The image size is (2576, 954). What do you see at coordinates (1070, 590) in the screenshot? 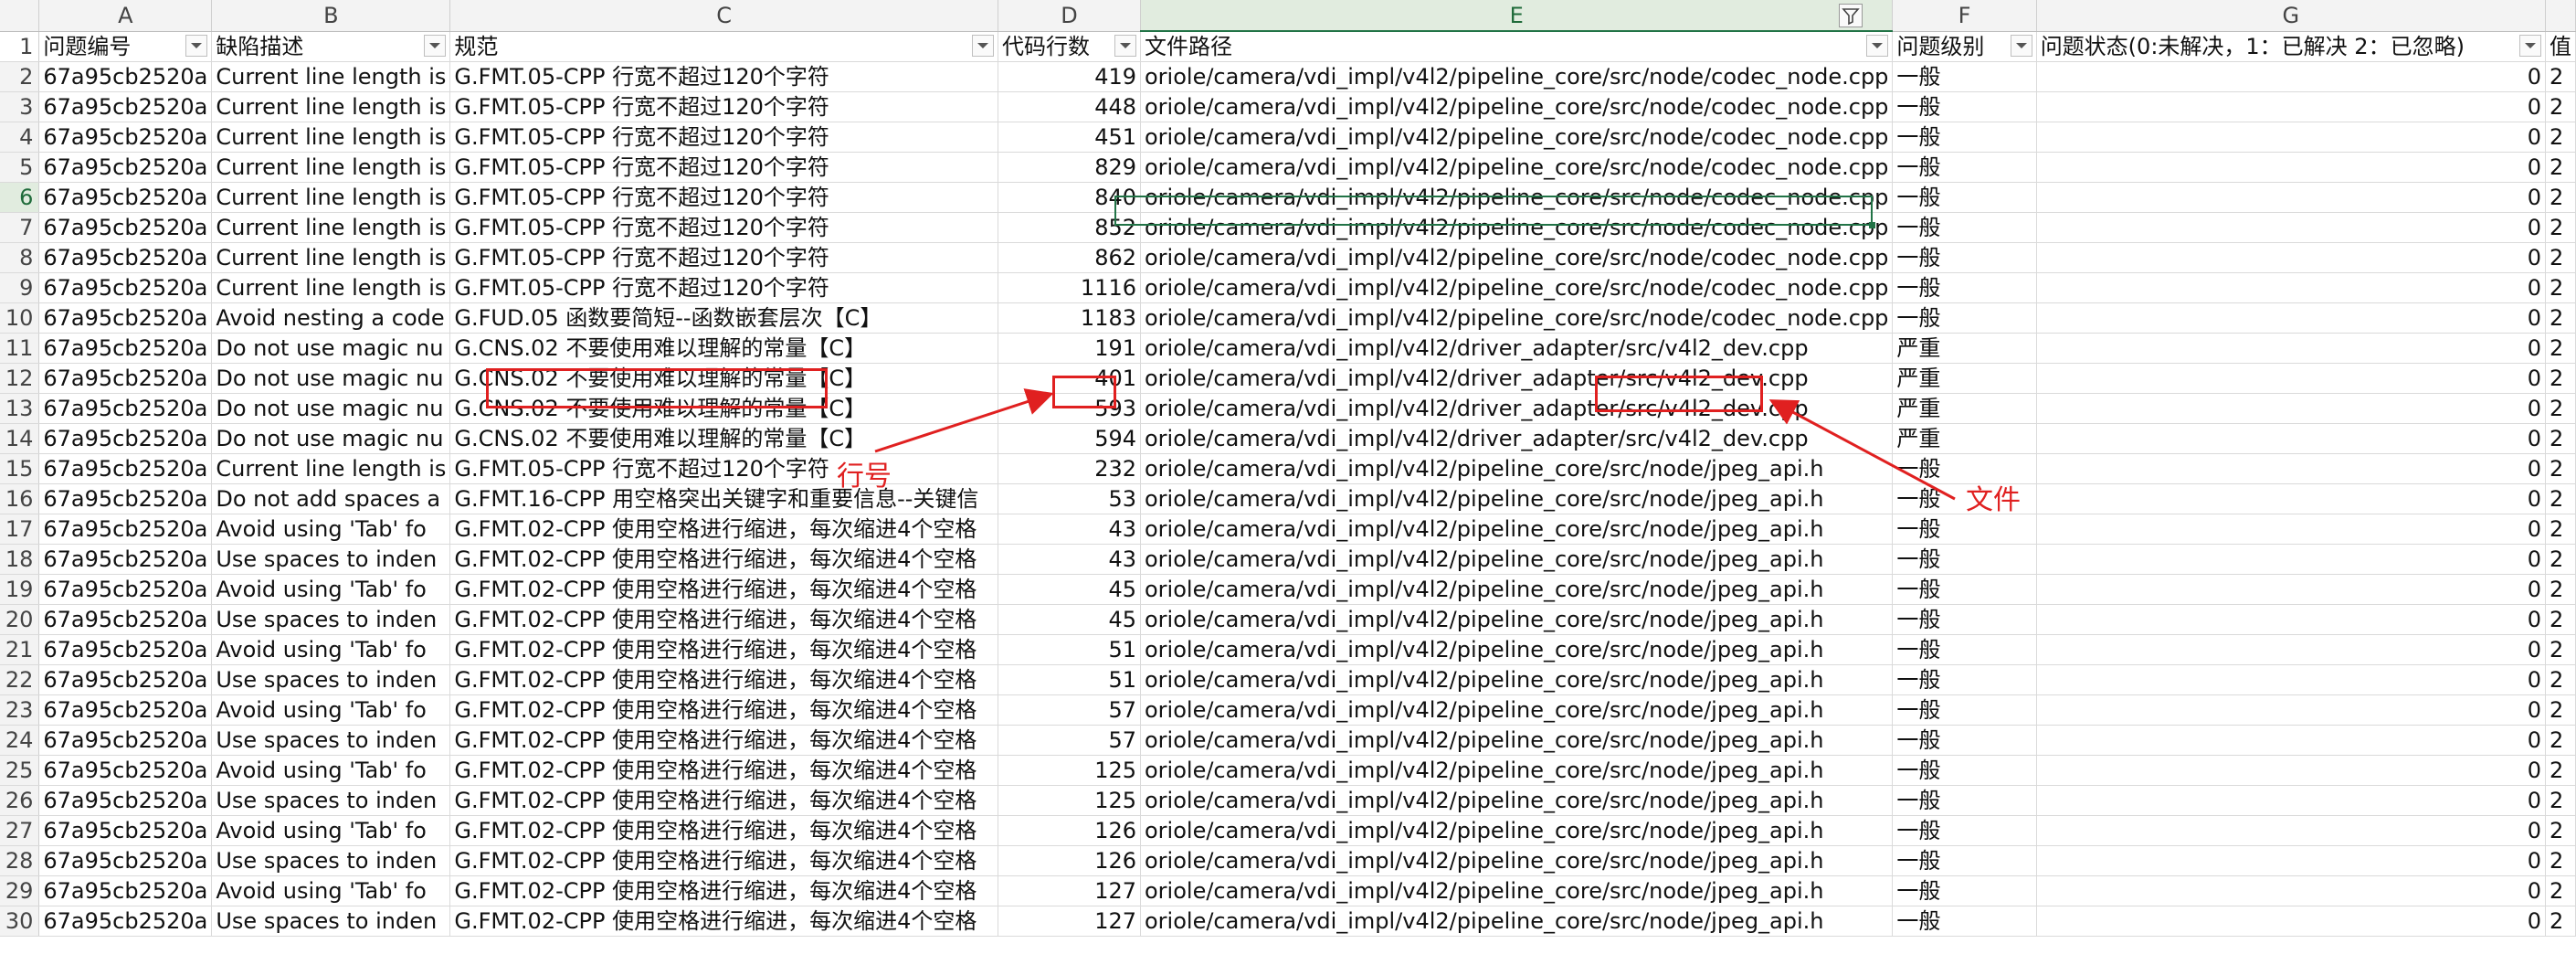
I see `line-number-cell: 45` at bounding box center [1070, 590].